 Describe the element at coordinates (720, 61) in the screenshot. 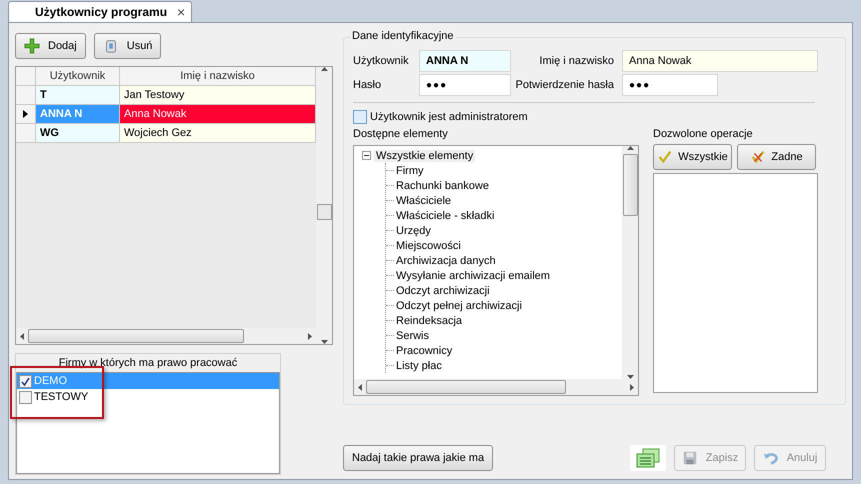

I see `input-field: Anna Nowak` at that location.